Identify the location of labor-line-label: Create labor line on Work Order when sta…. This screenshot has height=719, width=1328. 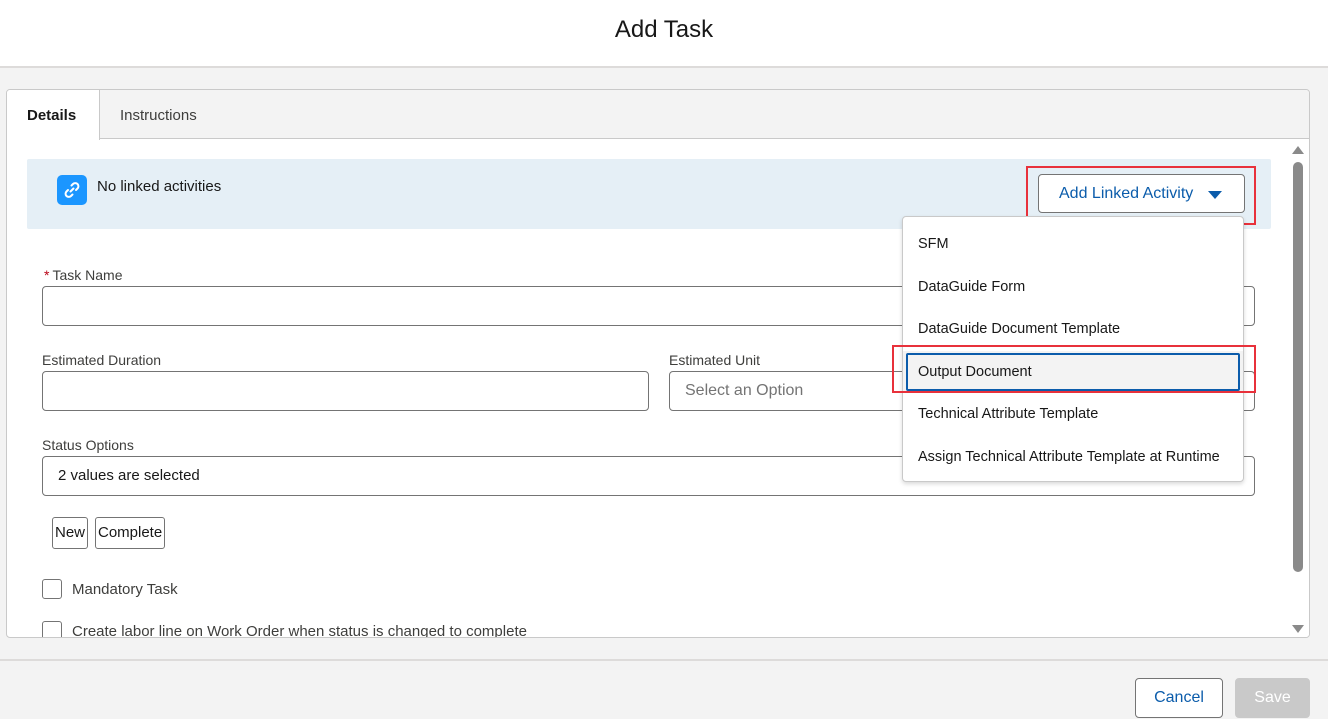
(299, 630).